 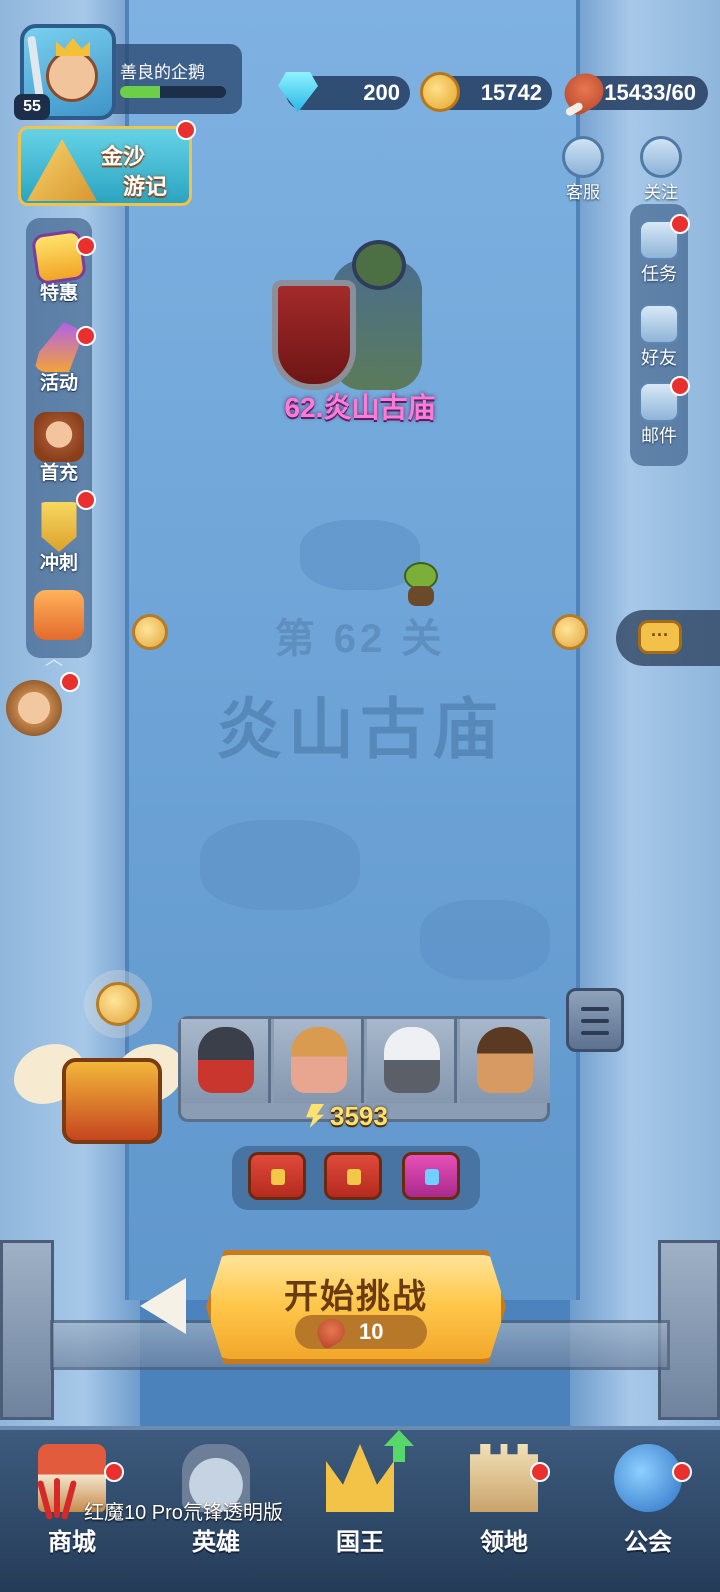 I want to click on left-item-sprint: 冲刺, so click(x=59, y=538).